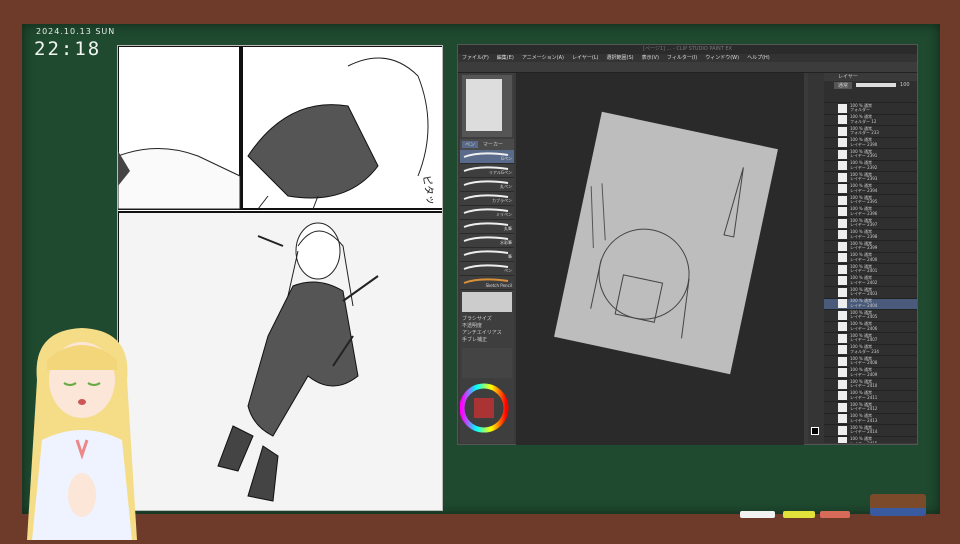 Image resolution: width=960 pixels, height=544 pixels. What do you see at coordinates (870, 96) in the screenshot?
I see `layer-toolbar` at bounding box center [870, 96].